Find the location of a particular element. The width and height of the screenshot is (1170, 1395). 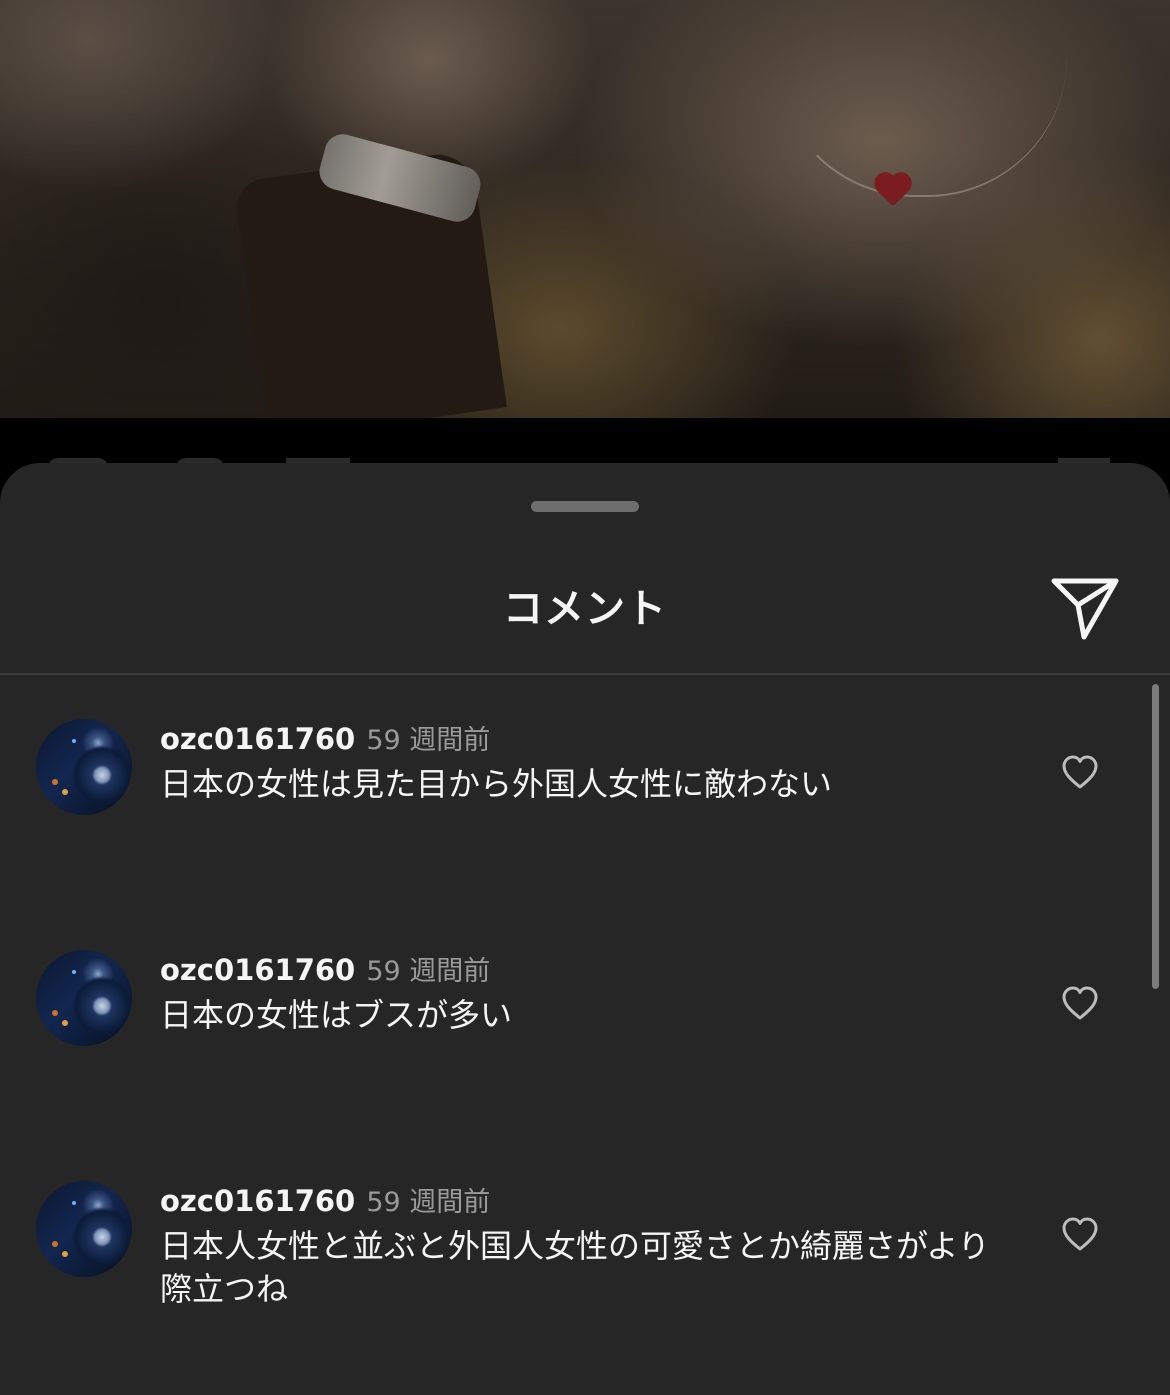

scrollbar is located at coordinates (1155, 836).